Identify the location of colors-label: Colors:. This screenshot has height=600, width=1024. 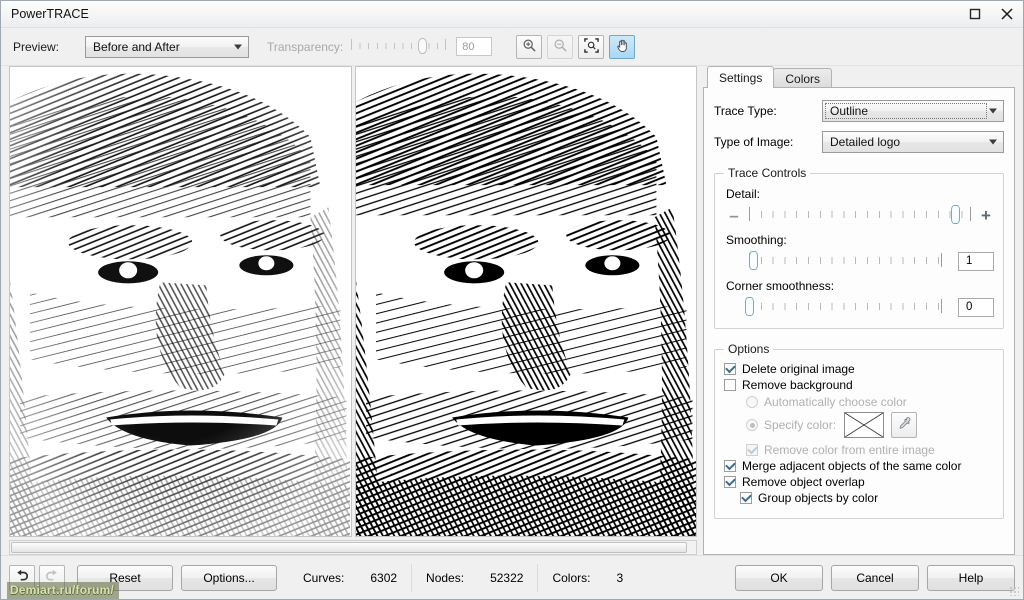
(571, 577).